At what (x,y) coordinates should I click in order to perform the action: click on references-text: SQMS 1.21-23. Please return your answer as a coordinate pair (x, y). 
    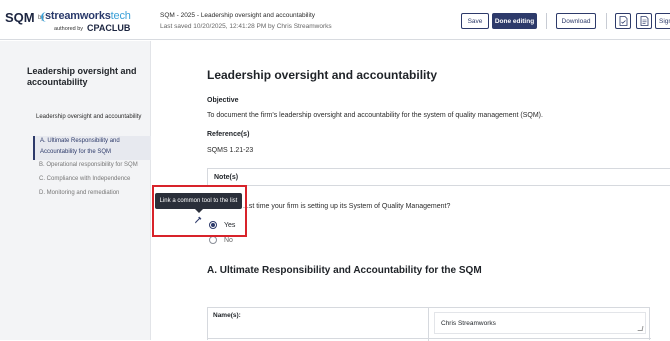
    Looking at the image, I should click on (230, 150).